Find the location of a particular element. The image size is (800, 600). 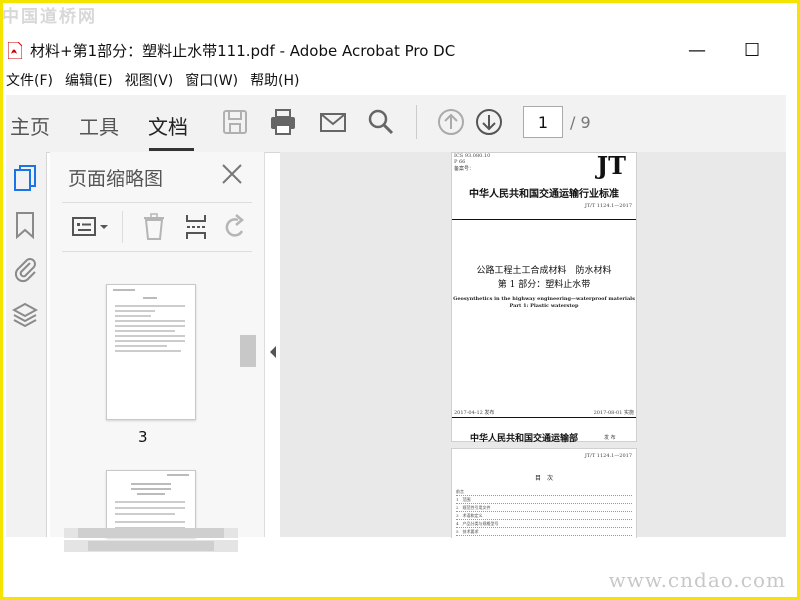

jt-logo: JT is located at coordinates (611, 165).